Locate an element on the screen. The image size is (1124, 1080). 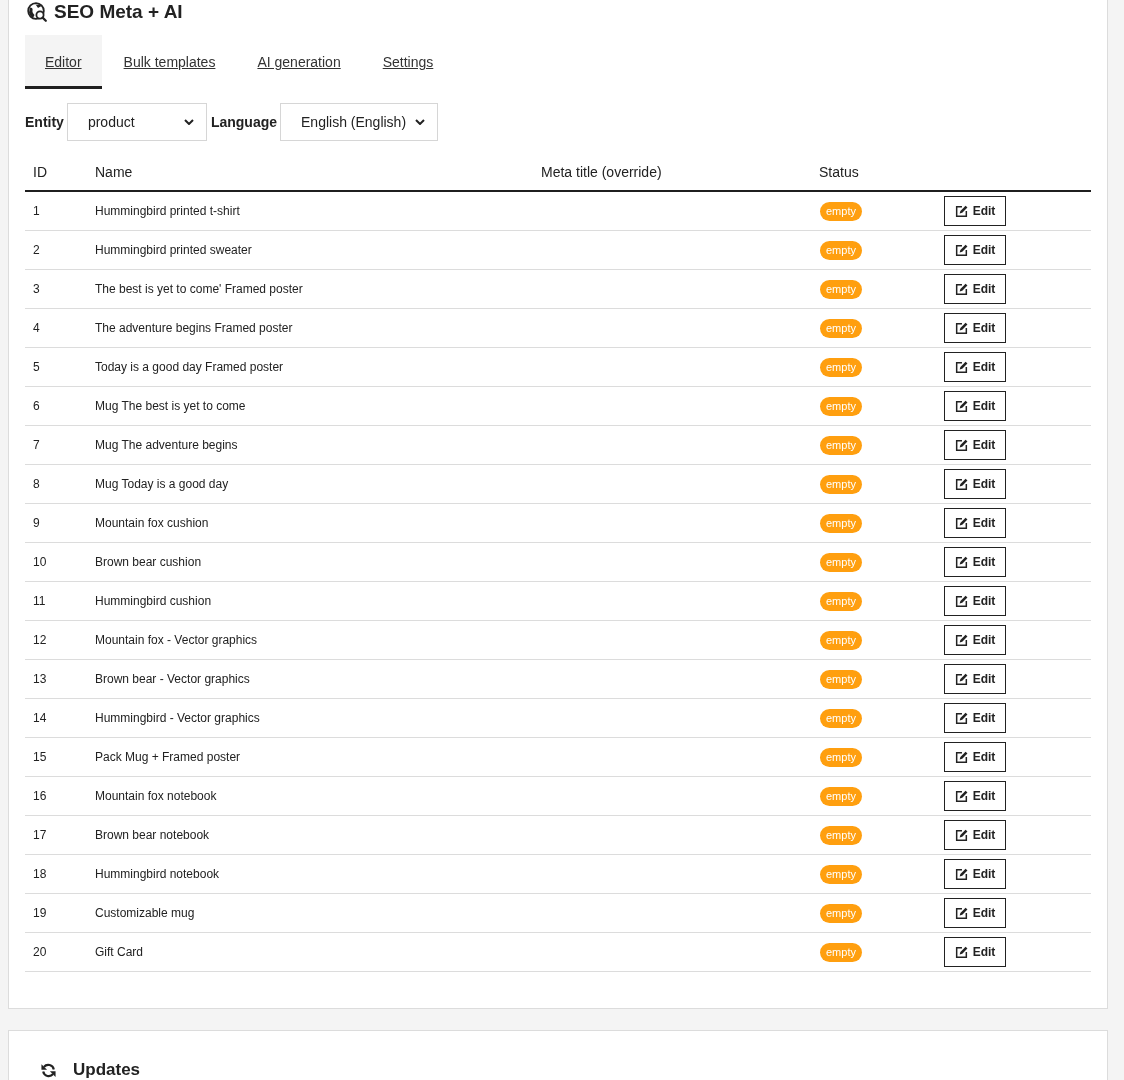
filter-select: English (English) is located at coordinates (359, 122).